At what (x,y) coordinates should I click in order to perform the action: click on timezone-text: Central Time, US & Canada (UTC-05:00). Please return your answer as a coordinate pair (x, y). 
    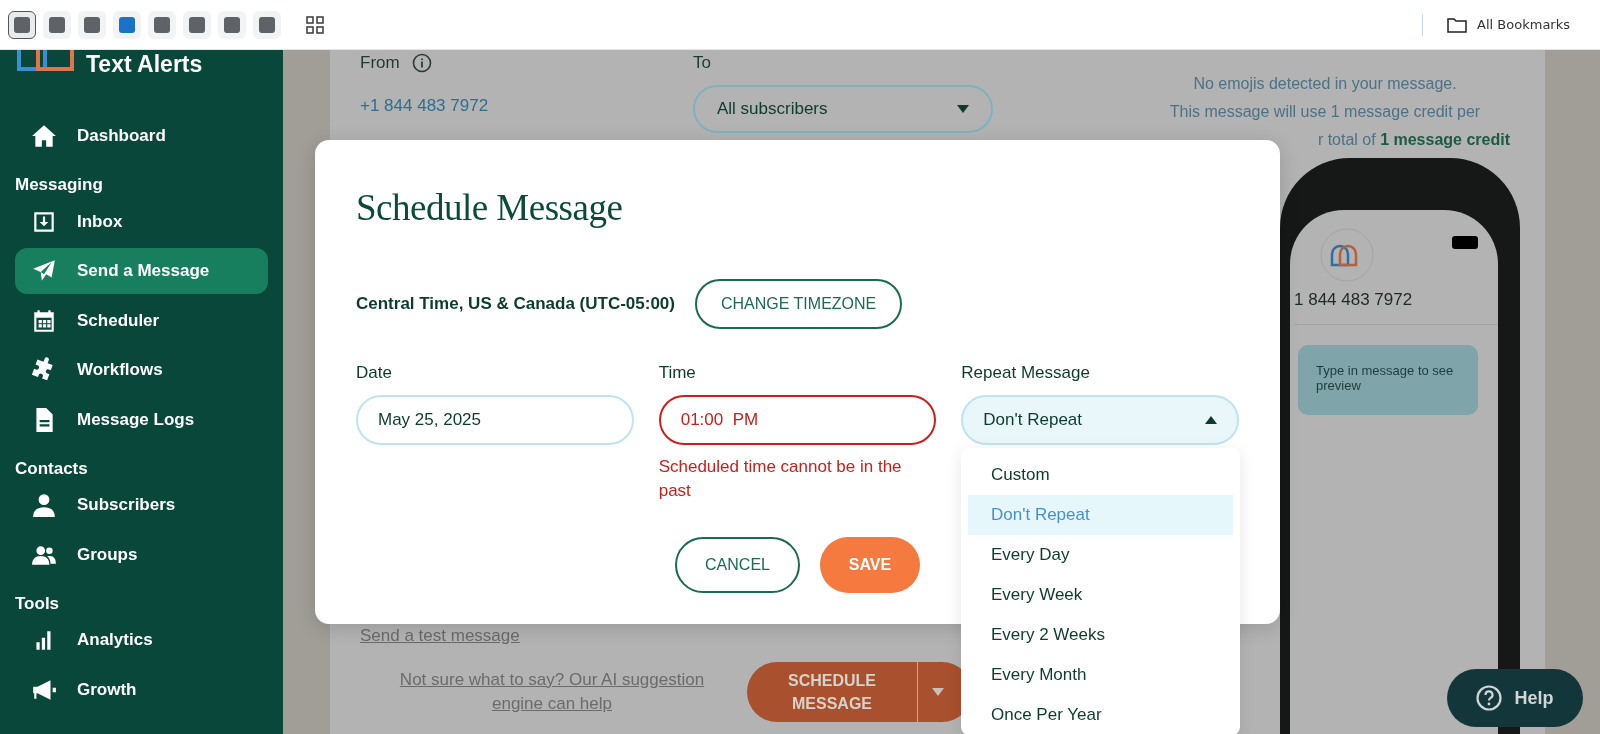
    Looking at the image, I should click on (515, 304).